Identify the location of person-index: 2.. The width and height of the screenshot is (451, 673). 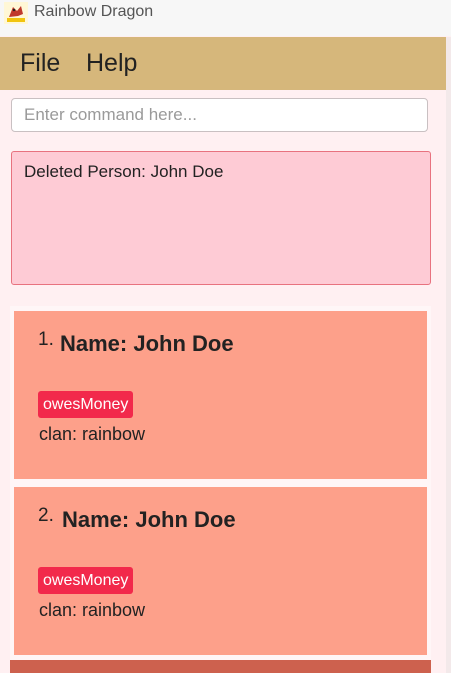
(46, 515).